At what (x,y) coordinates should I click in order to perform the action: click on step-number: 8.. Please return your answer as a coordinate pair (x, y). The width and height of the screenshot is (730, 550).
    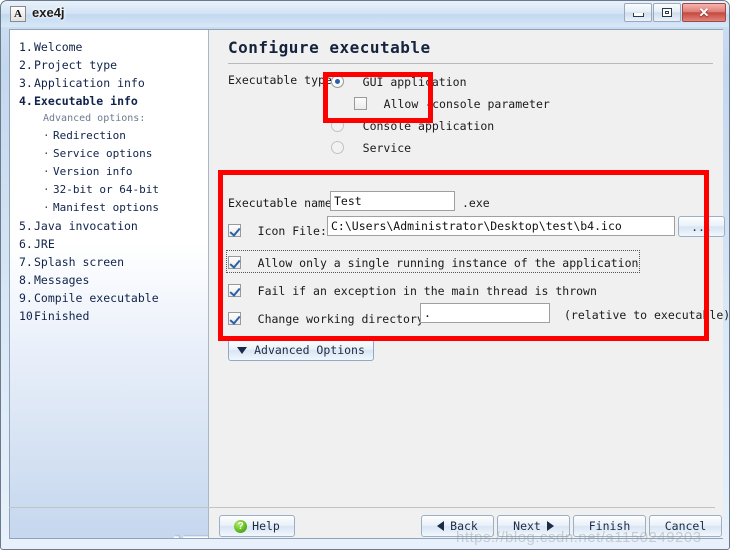
    Looking at the image, I should click on (26, 280).